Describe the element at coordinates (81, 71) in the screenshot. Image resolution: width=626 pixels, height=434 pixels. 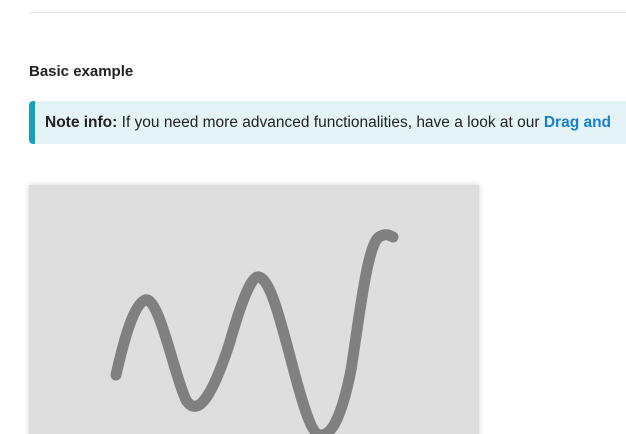
I see `section-title: Basic example` at that location.